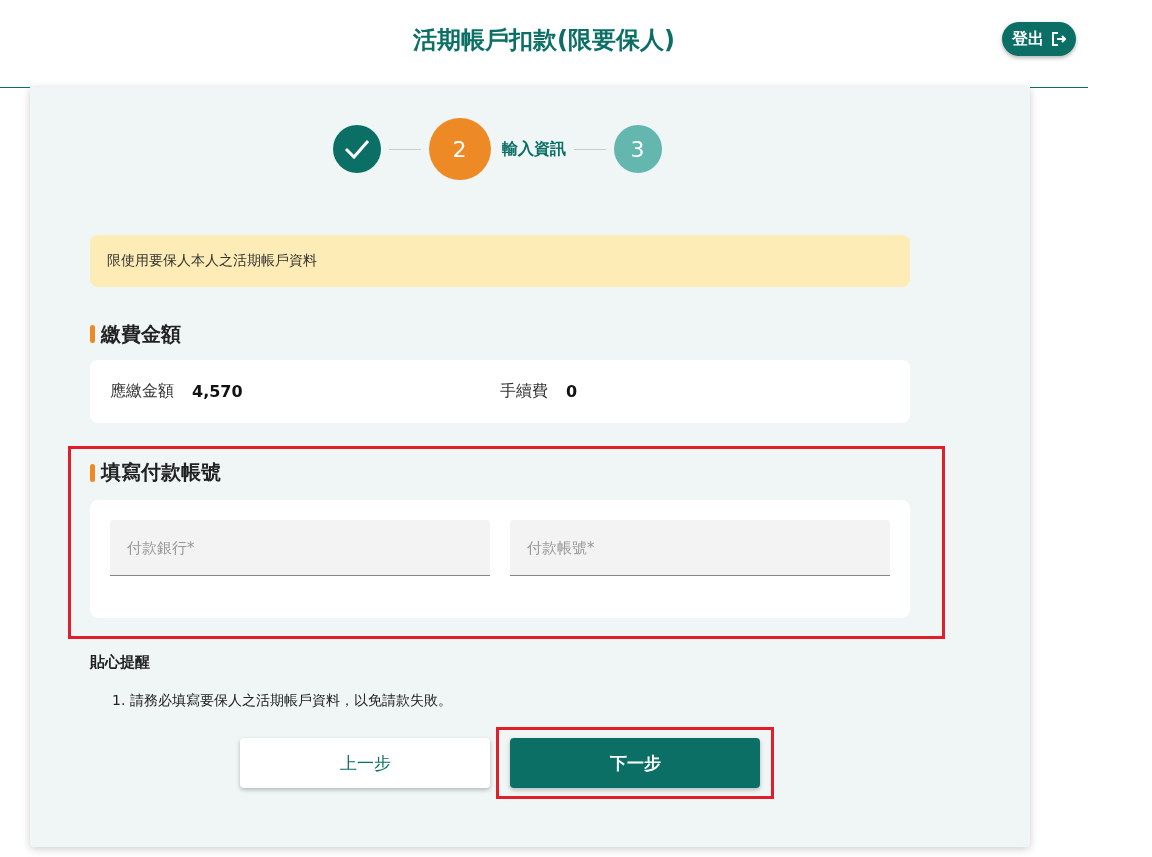 The image size is (1152, 857). I want to click on input-field: 付款銀行*, so click(300, 548).